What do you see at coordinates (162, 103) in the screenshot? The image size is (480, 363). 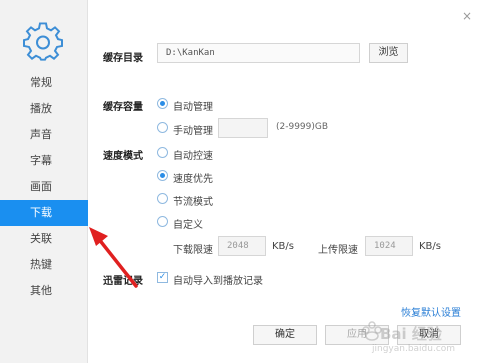 I see `cache-auto-radio` at bounding box center [162, 103].